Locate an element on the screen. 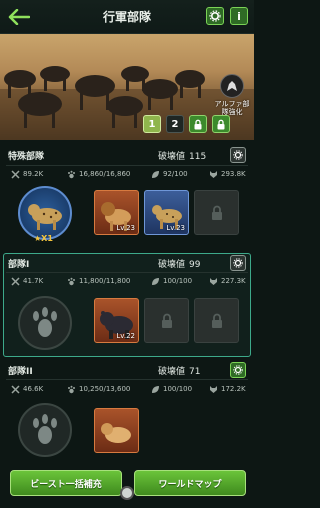 Image resolution: width=320 pixels, height=508 pixels. wolf-stat: 172.2K is located at coordinates (227, 389).